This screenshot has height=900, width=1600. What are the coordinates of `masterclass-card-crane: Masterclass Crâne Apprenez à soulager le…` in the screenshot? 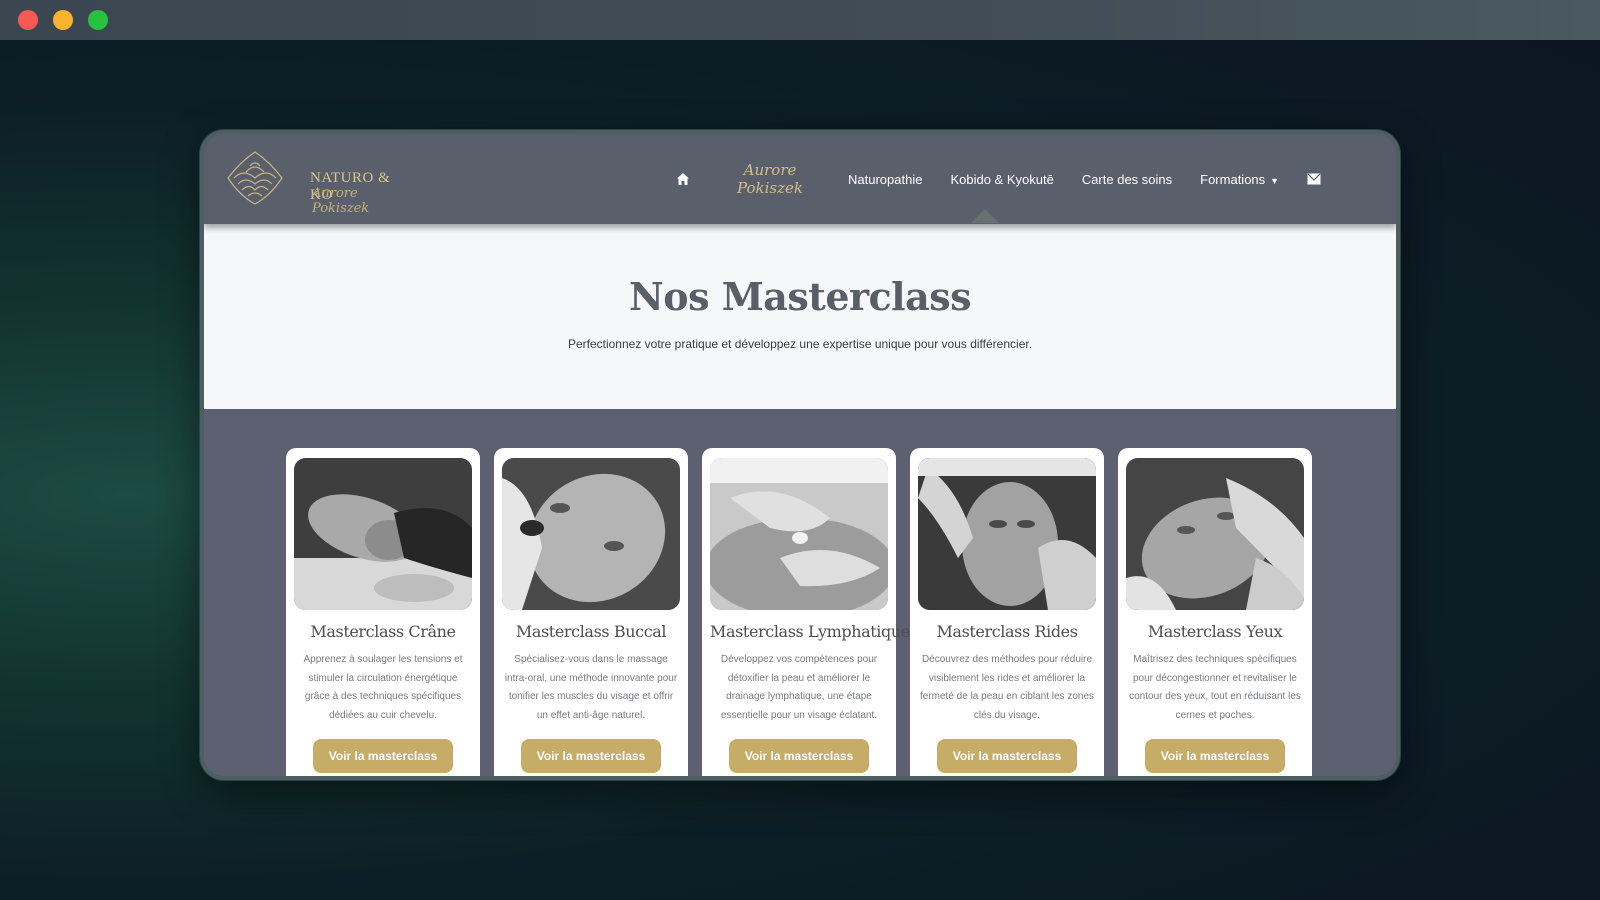 It's located at (383, 612).